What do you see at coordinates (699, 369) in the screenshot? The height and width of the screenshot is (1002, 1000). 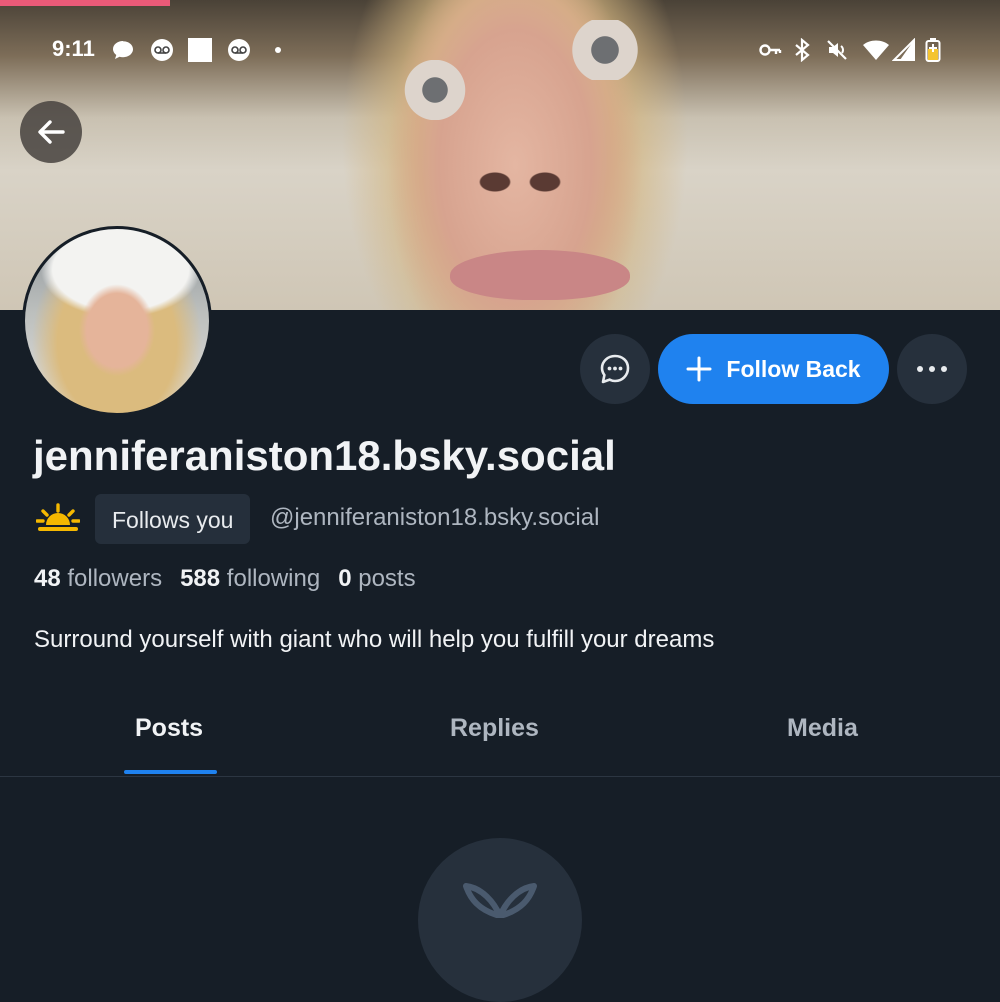 I see `plus-icon` at bounding box center [699, 369].